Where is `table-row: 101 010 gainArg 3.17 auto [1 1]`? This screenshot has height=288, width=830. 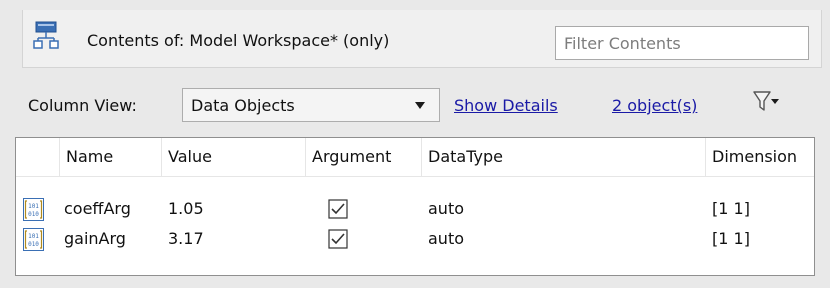 table-row: 101 010 gainArg 3.17 auto [1 1] is located at coordinates (415, 239).